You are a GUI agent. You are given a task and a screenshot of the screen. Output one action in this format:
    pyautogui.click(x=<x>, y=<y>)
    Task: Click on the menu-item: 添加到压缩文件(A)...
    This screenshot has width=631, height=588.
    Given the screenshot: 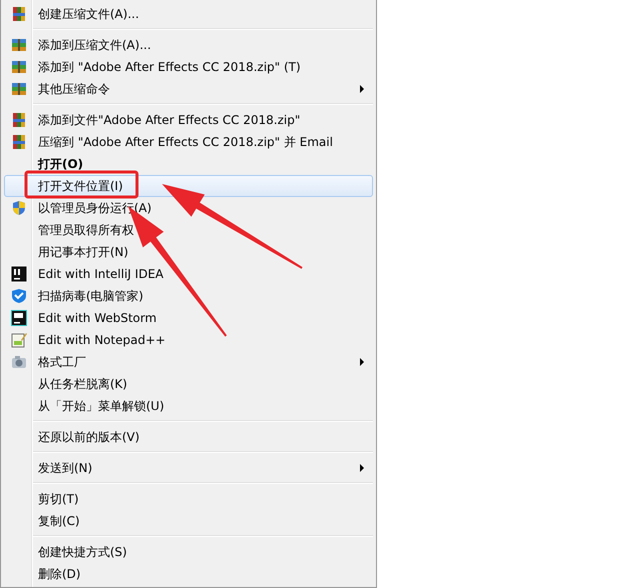 What is the action you would take?
    pyautogui.click(x=188, y=45)
    